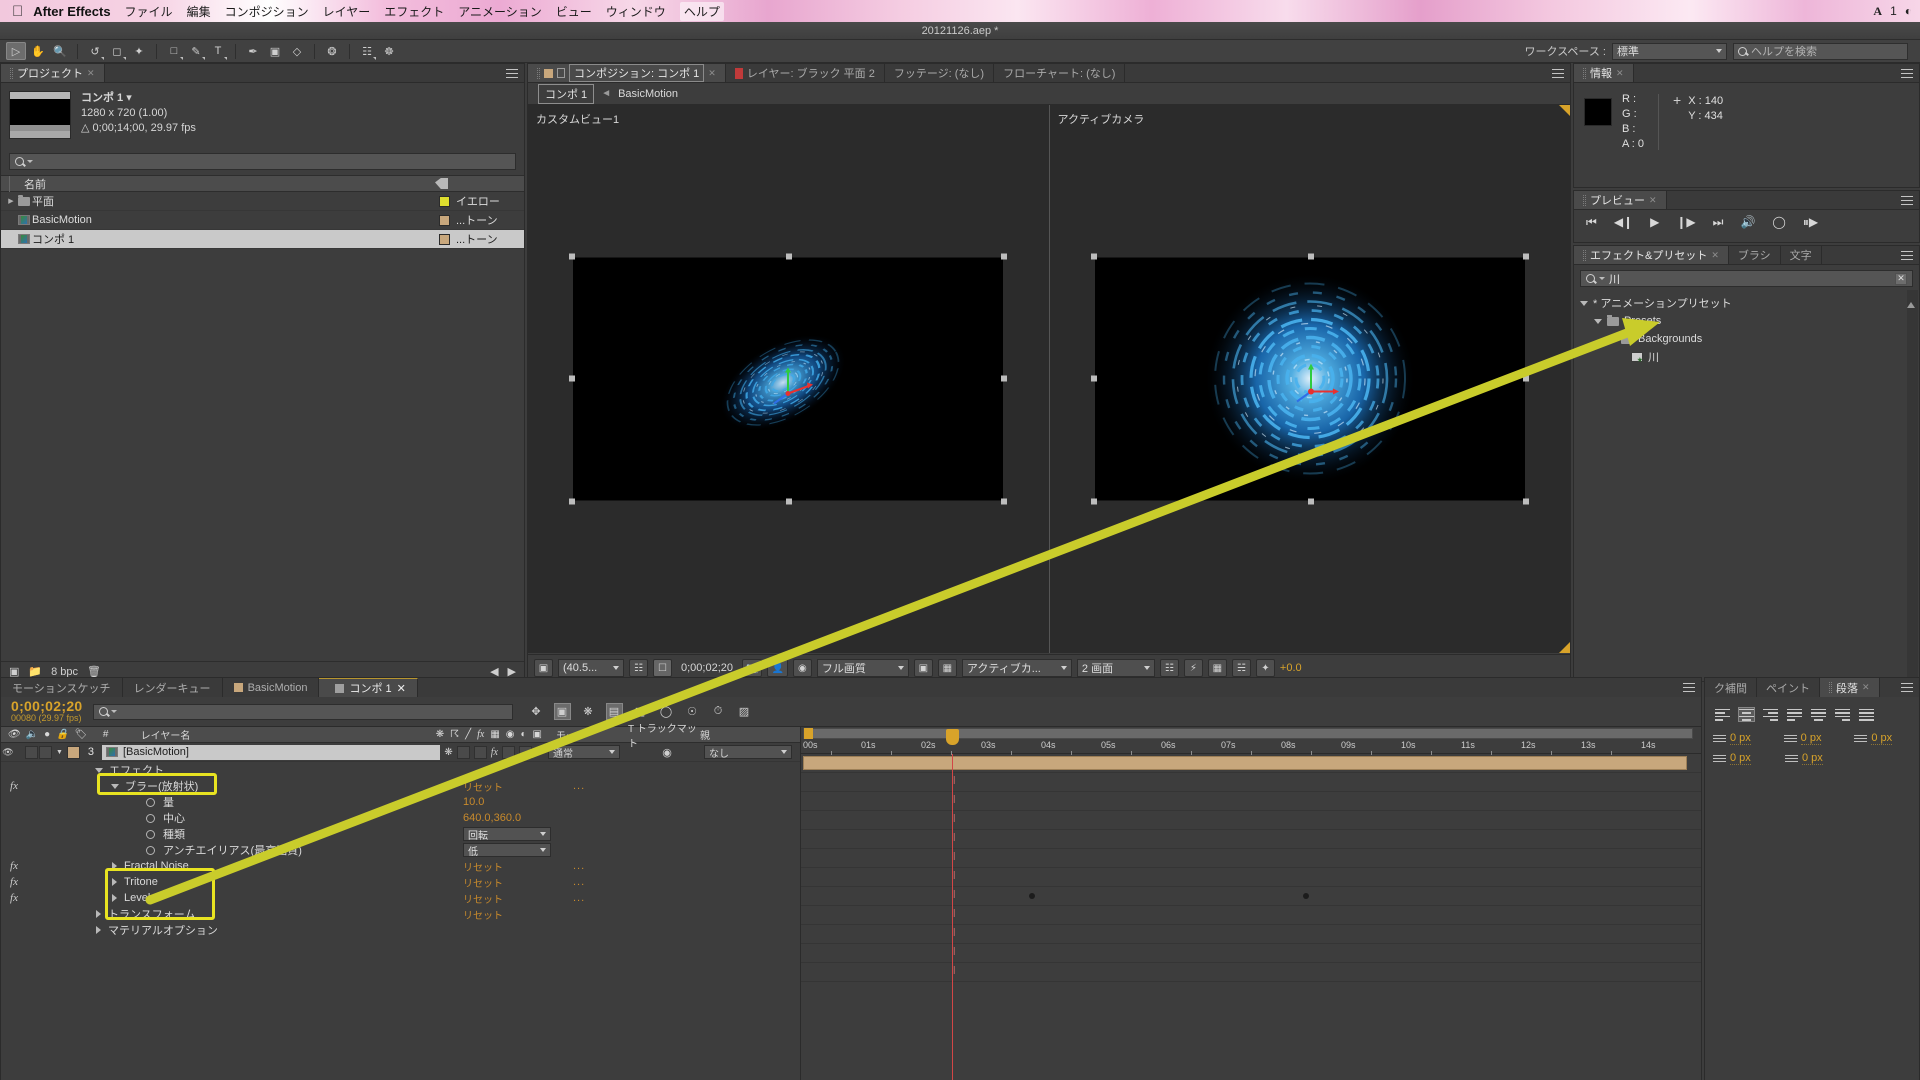 Image resolution: width=1920 pixels, height=1080 pixels. What do you see at coordinates (512, 73) in the screenshot?
I see `project-panel-menu` at bounding box center [512, 73].